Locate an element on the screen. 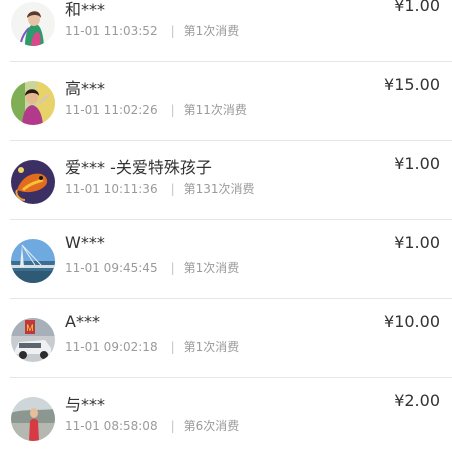  consumption-count: 第11次消费 is located at coordinates (215, 110).